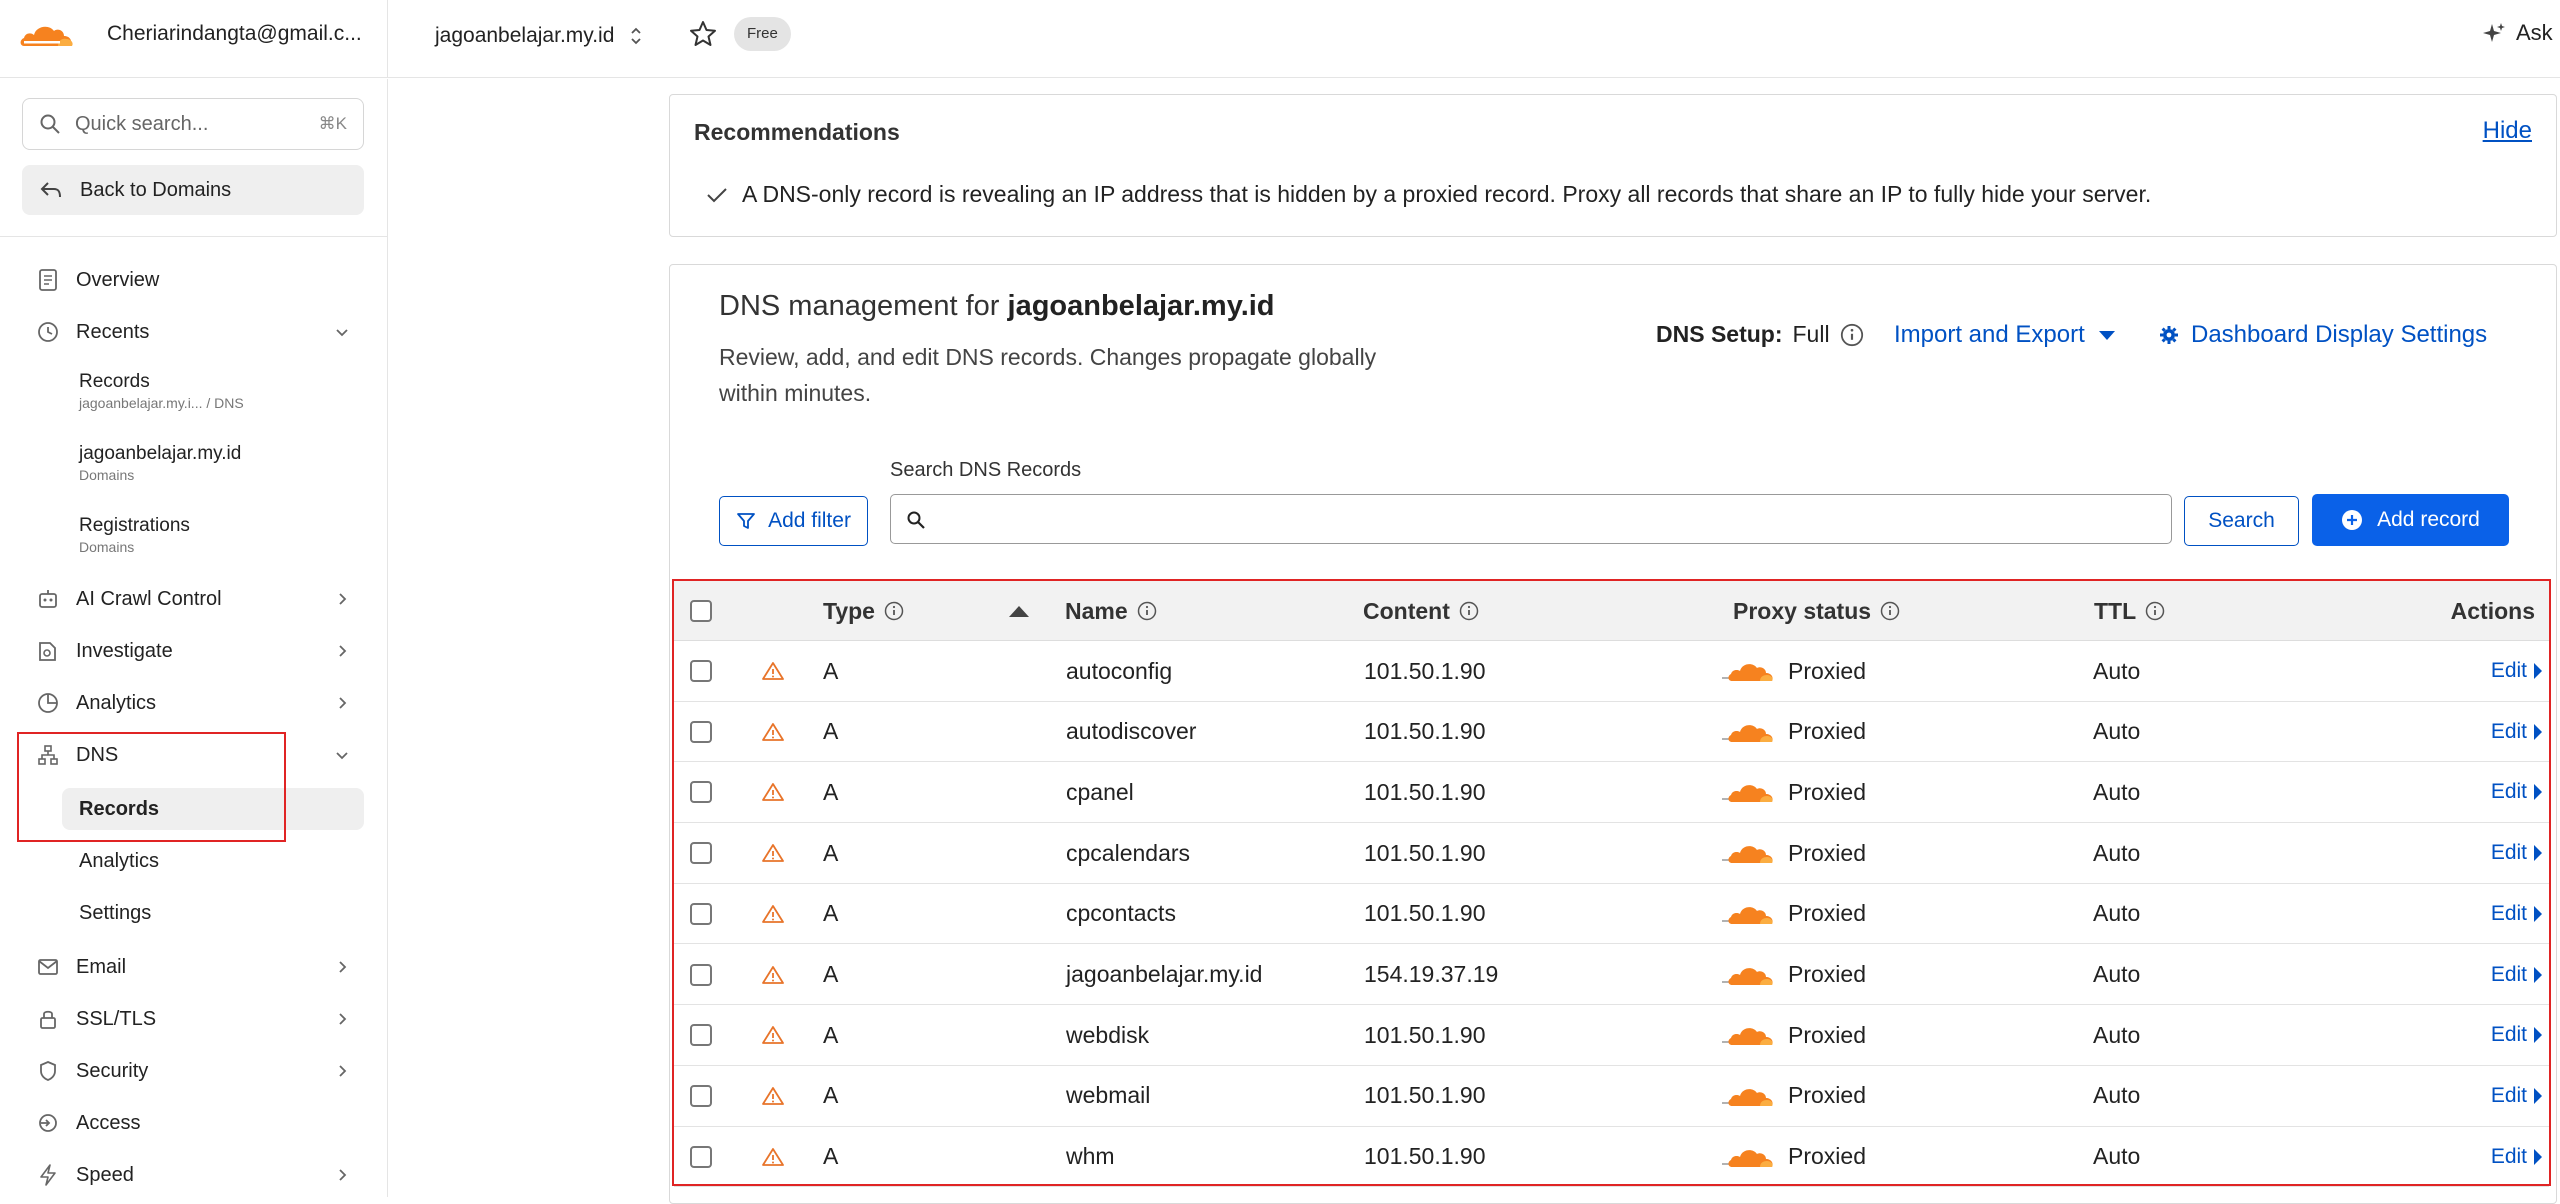 The width and height of the screenshot is (2560, 1204). Describe the element at coordinates (2507, 131) in the screenshot. I see `hide-recommendations-link: Hide` at that location.